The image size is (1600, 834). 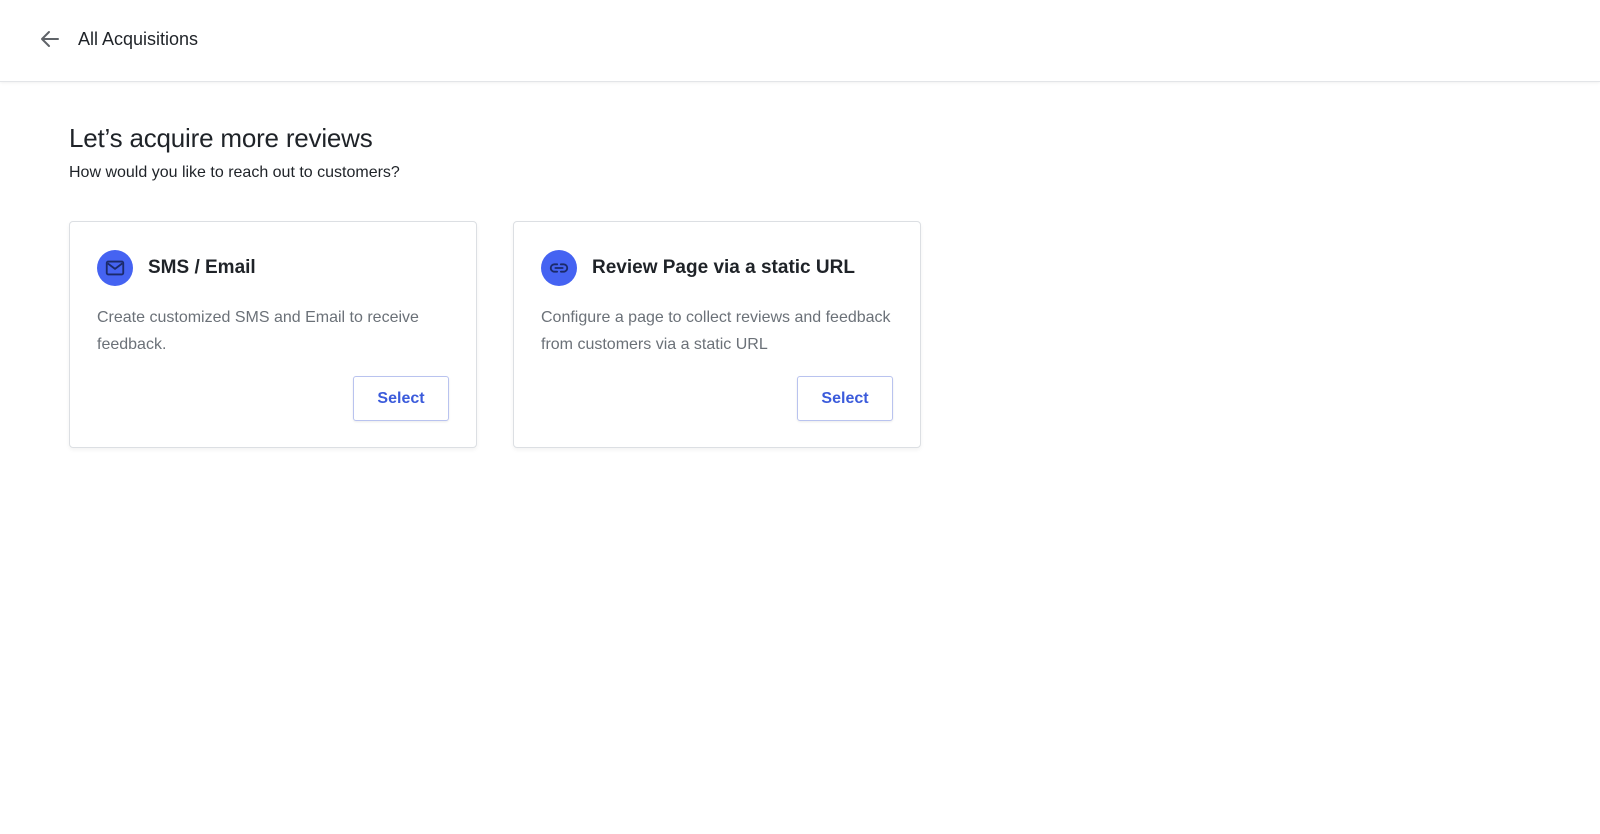 What do you see at coordinates (202, 267) in the screenshot?
I see `card-title: SMS / Email` at bounding box center [202, 267].